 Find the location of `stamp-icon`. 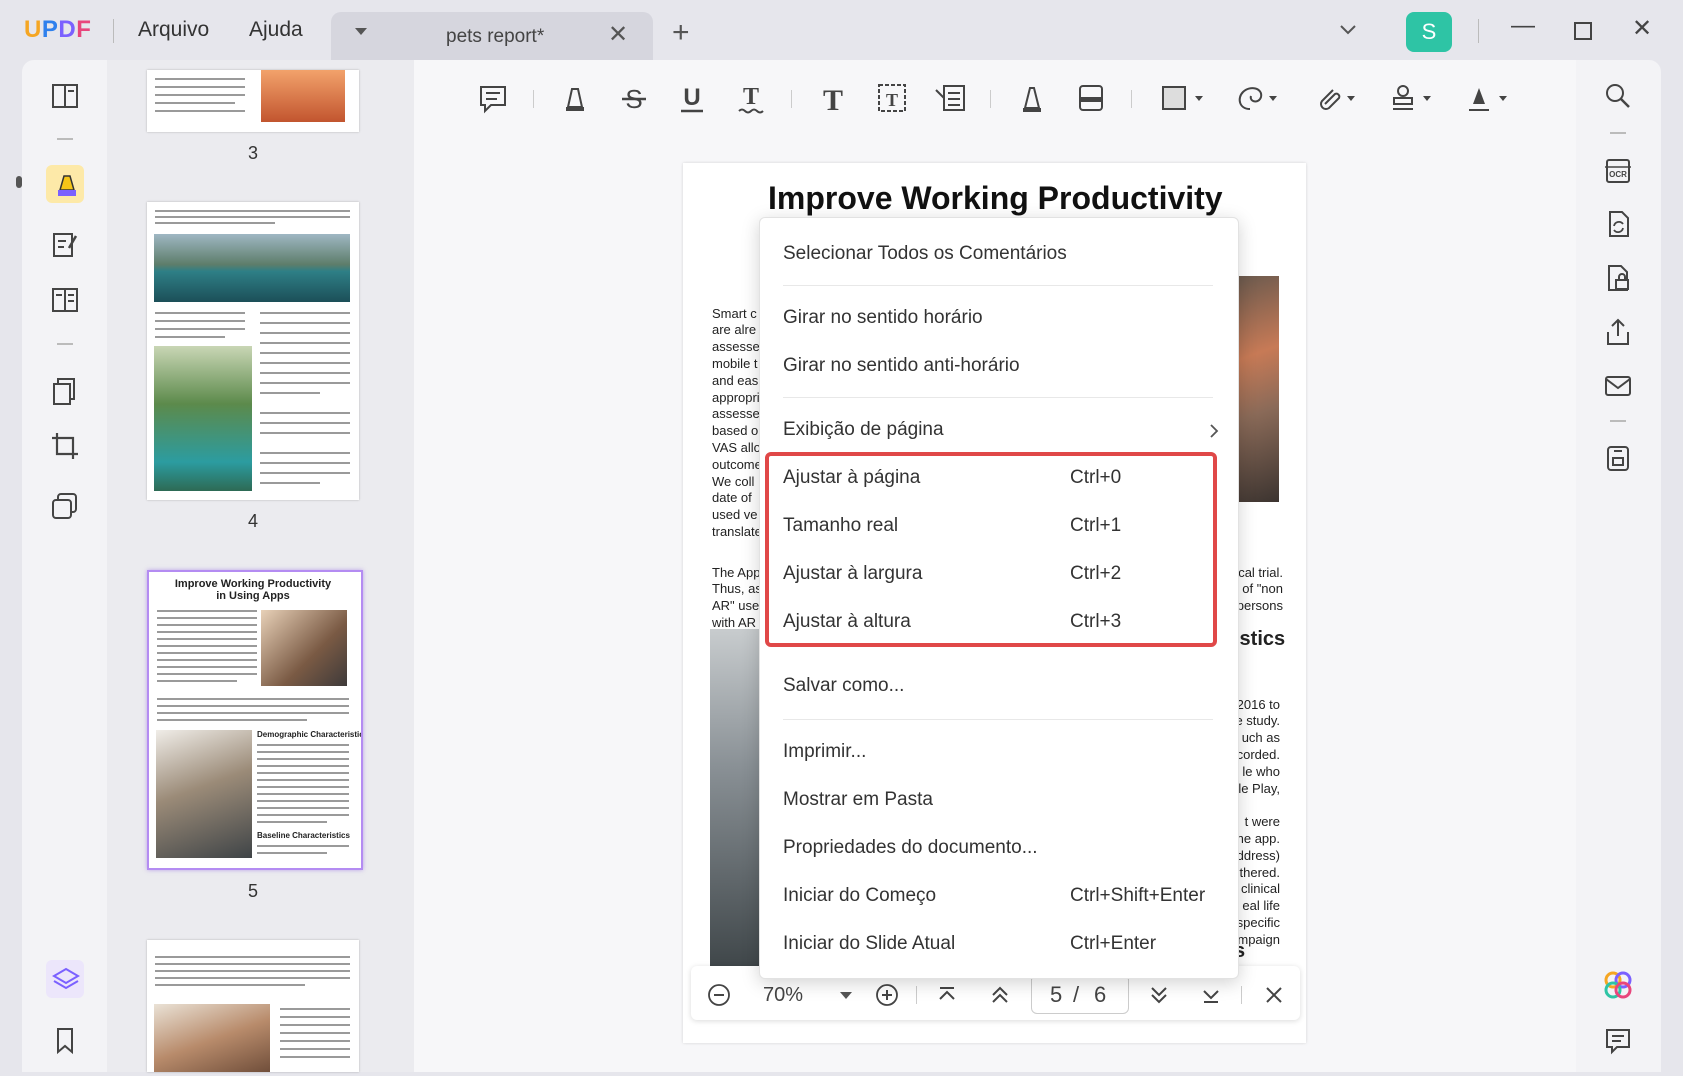

stamp-icon is located at coordinates (1411, 98).